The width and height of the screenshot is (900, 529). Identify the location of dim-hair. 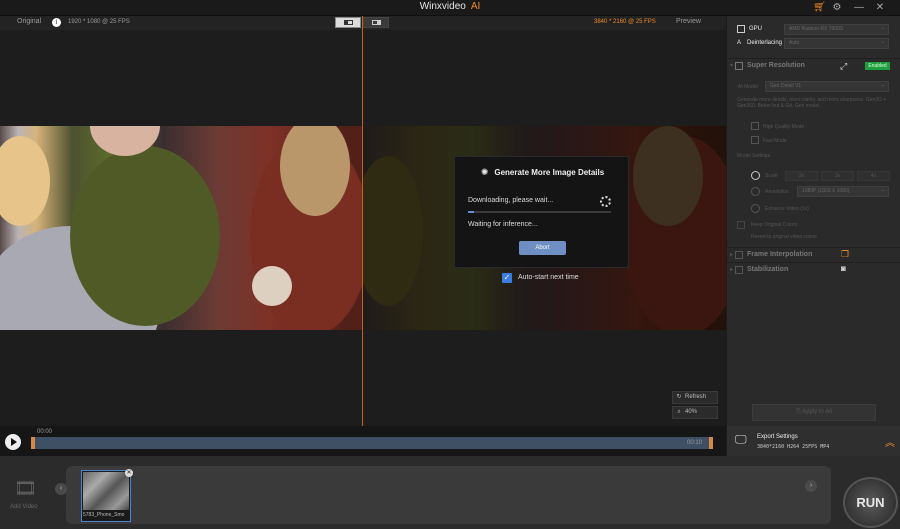
(668, 176).